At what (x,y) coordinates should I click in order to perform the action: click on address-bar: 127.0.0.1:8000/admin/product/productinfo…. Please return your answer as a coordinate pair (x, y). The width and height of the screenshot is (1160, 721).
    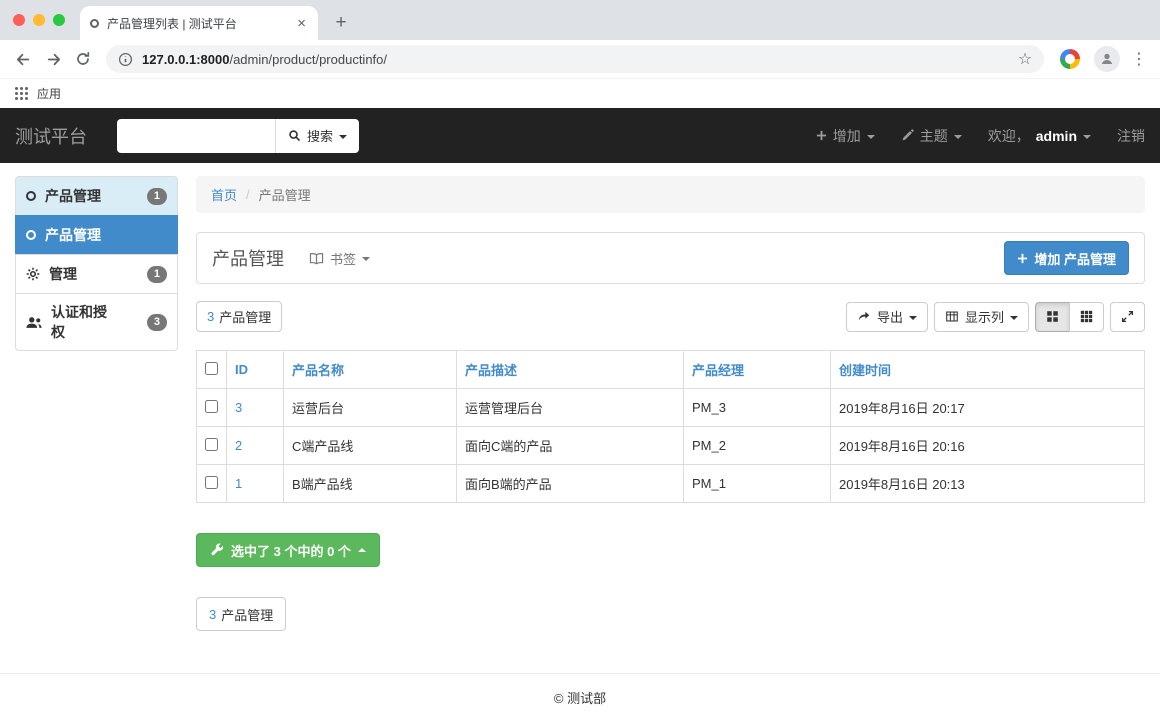
    Looking at the image, I should click on (575, 59).